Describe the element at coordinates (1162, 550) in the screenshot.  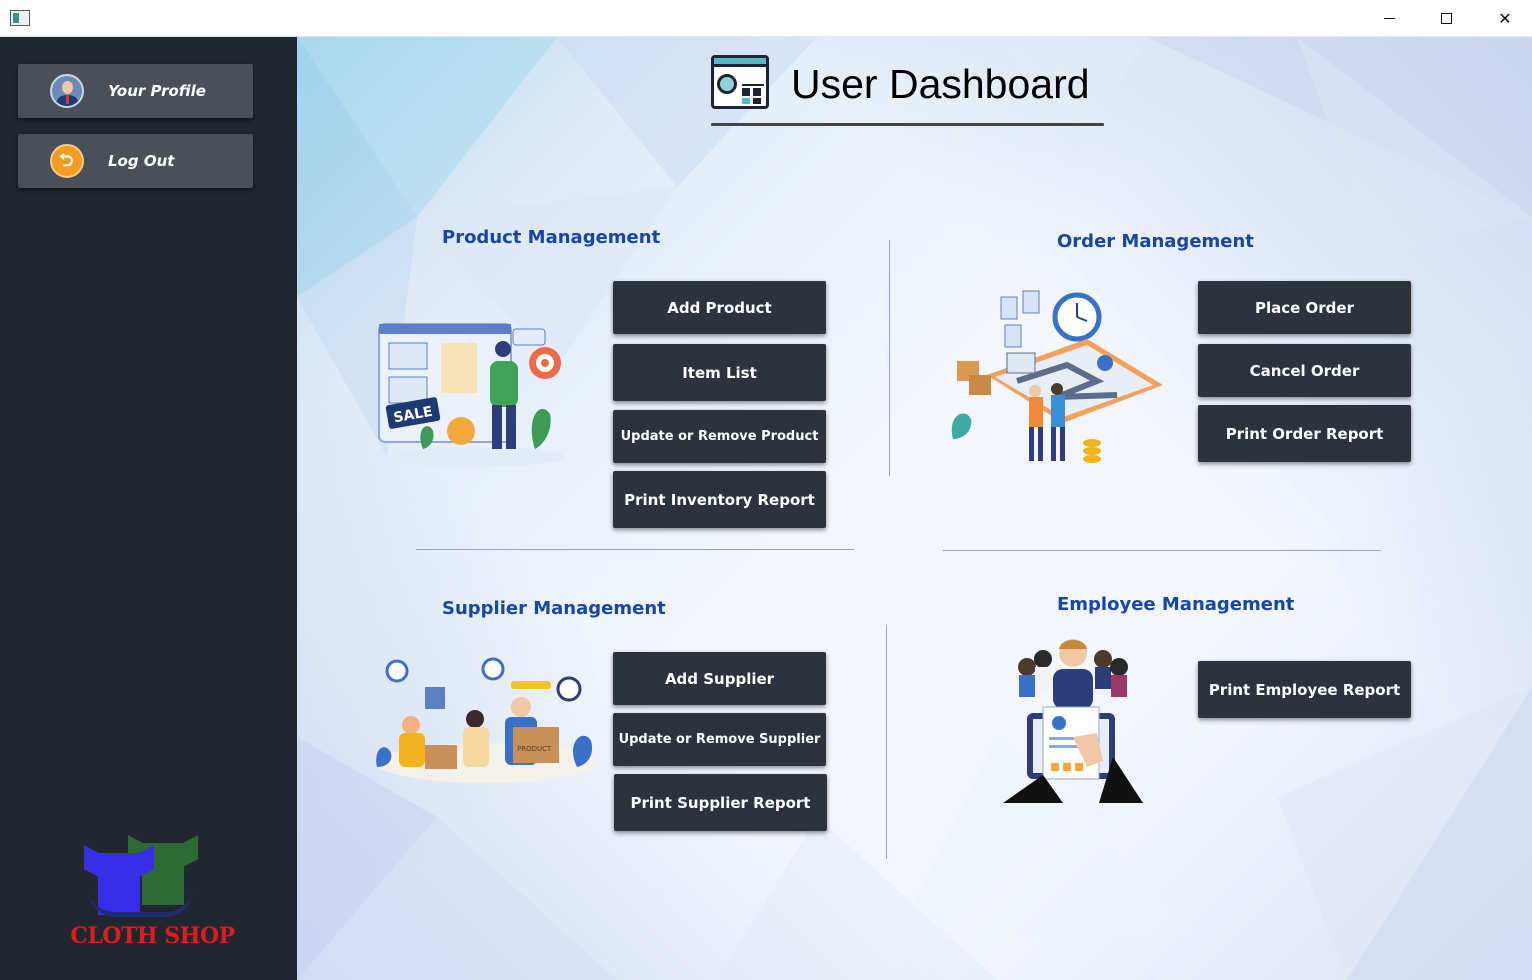
I see `divider-horizontal-right` at that location.